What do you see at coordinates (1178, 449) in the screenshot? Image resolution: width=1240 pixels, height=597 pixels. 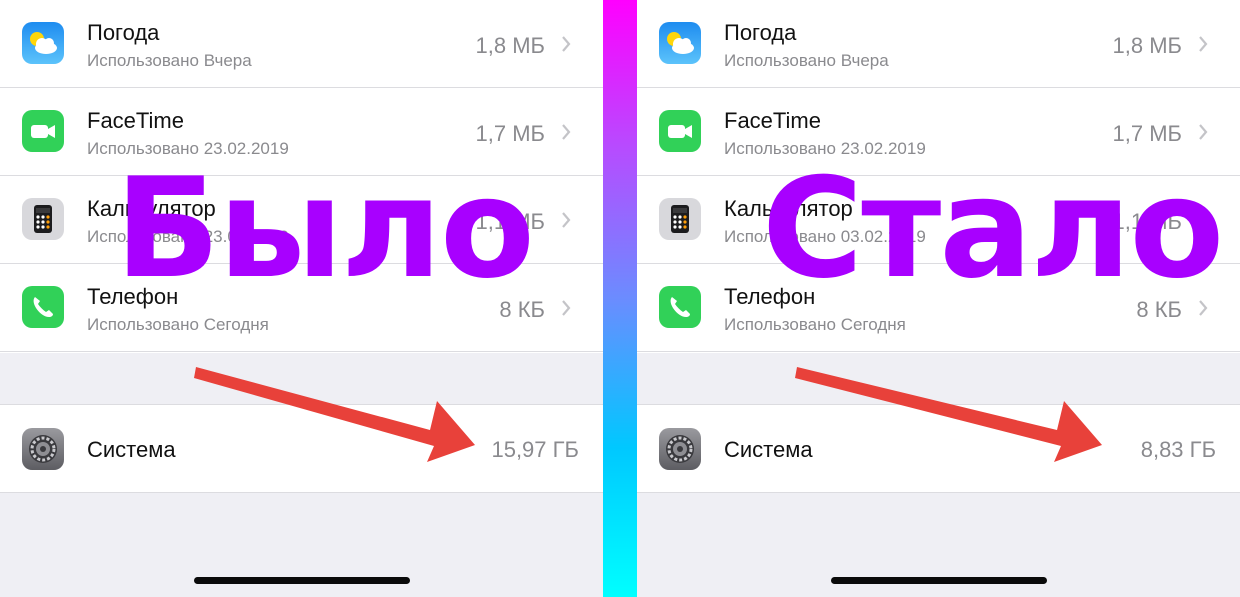 I see `system-size: 8,83 ГБ` at bounding box center [1178, 449].